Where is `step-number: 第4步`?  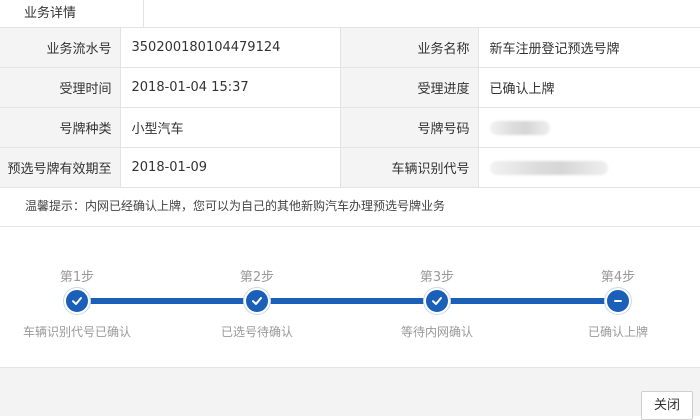
step-number: 第4步 is located at coordinates (618, 277).